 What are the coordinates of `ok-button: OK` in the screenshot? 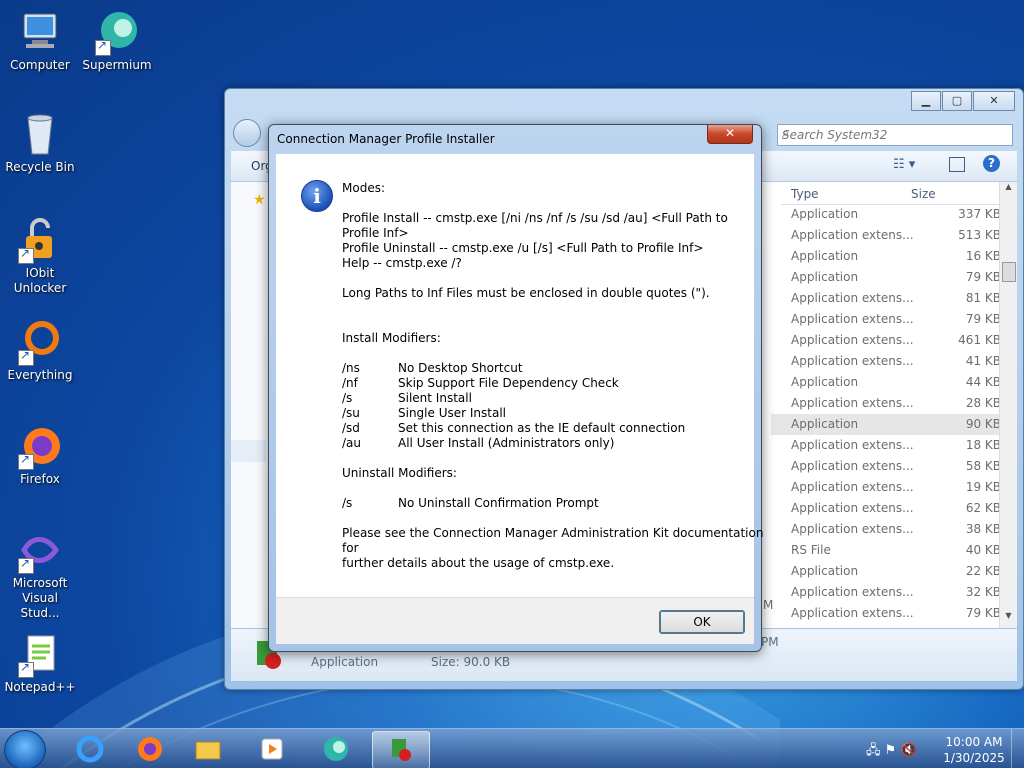 It's located at (702, 622).